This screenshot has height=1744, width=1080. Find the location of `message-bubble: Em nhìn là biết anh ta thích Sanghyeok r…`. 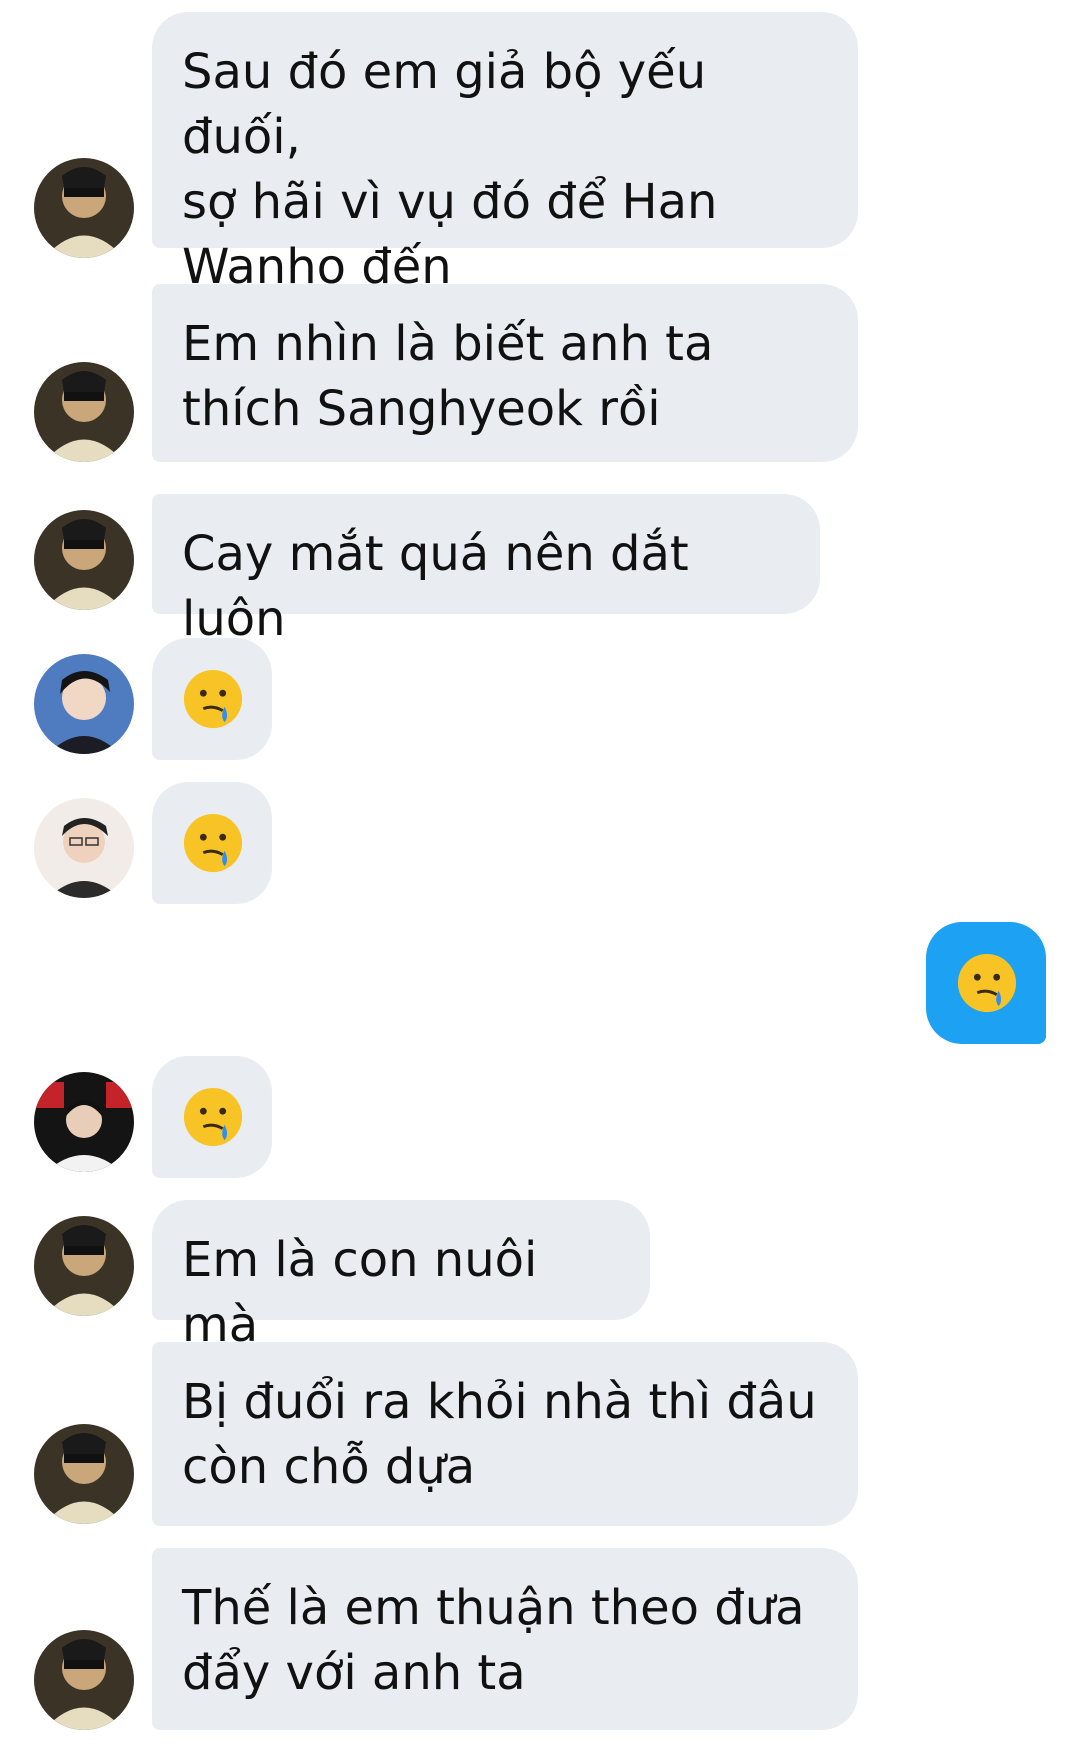

message-bubble: Em nhìn là biết anh ta thích Sanghyeok r… is located at coordinates (505, 373).